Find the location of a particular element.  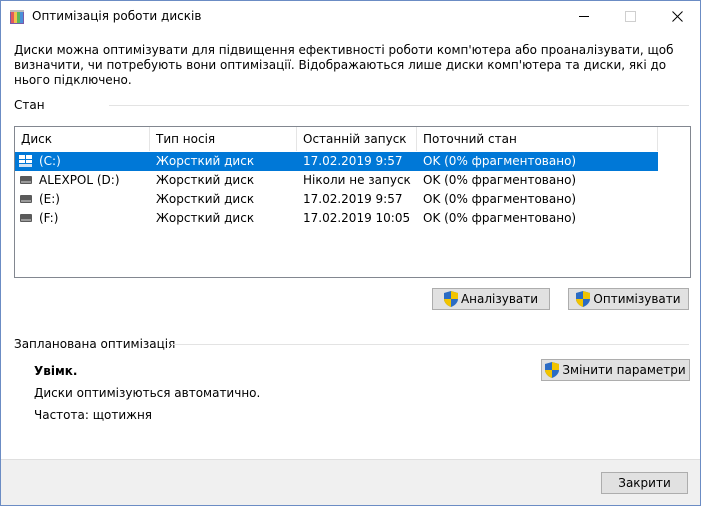

drive-name: (C:) is located at coordinates (50, 161).